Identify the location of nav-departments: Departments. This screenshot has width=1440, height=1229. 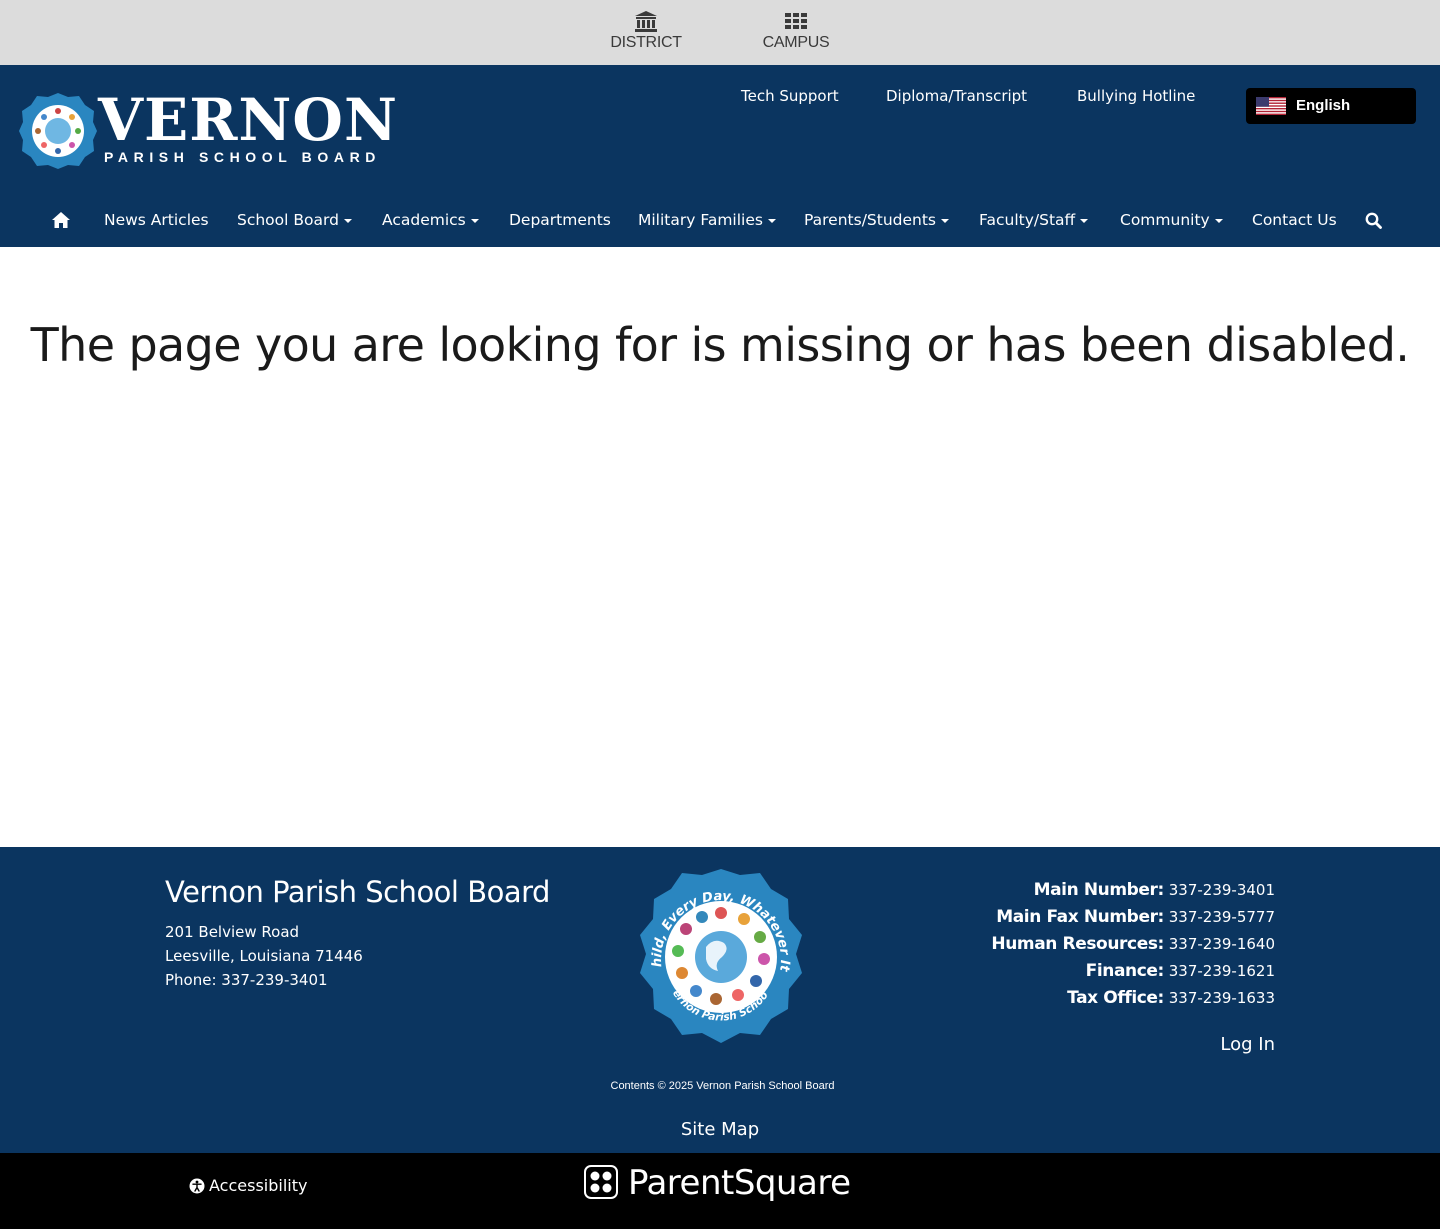
(560, 220).